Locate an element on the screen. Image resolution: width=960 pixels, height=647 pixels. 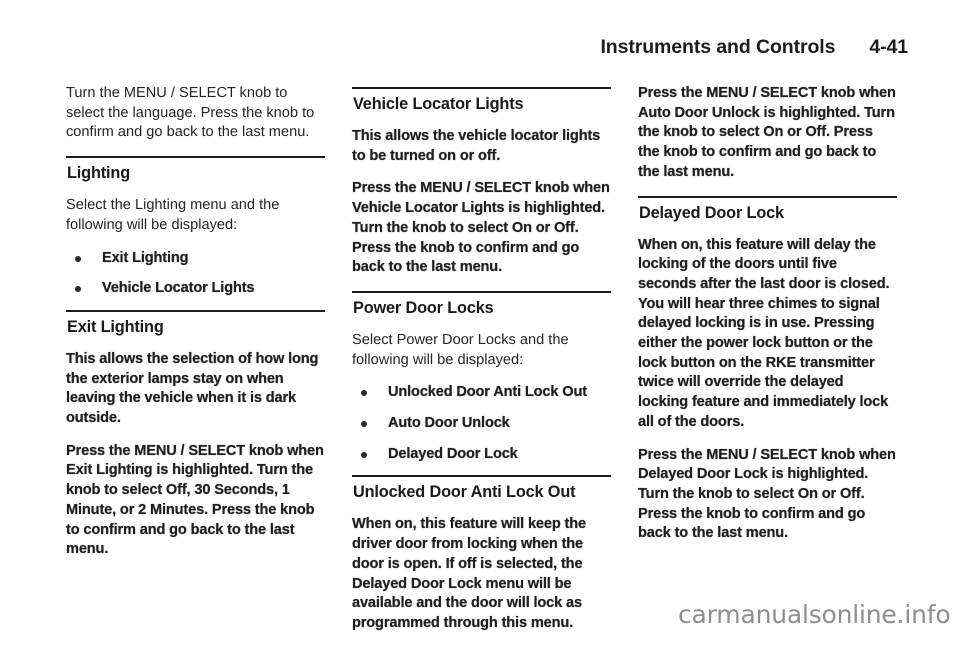
list-item: Auto Door Unlock is located at coordinates (481, 424).